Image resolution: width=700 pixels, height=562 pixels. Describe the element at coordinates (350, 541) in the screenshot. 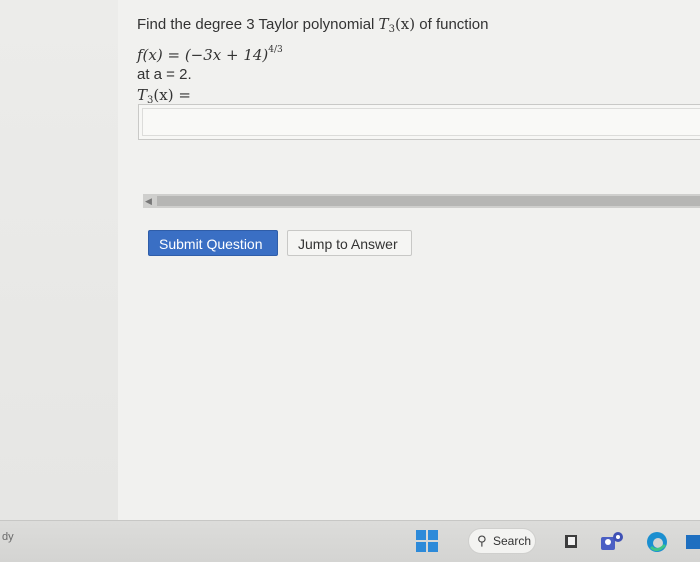

I see `taskbar: dy ⚲ Search` at that location.